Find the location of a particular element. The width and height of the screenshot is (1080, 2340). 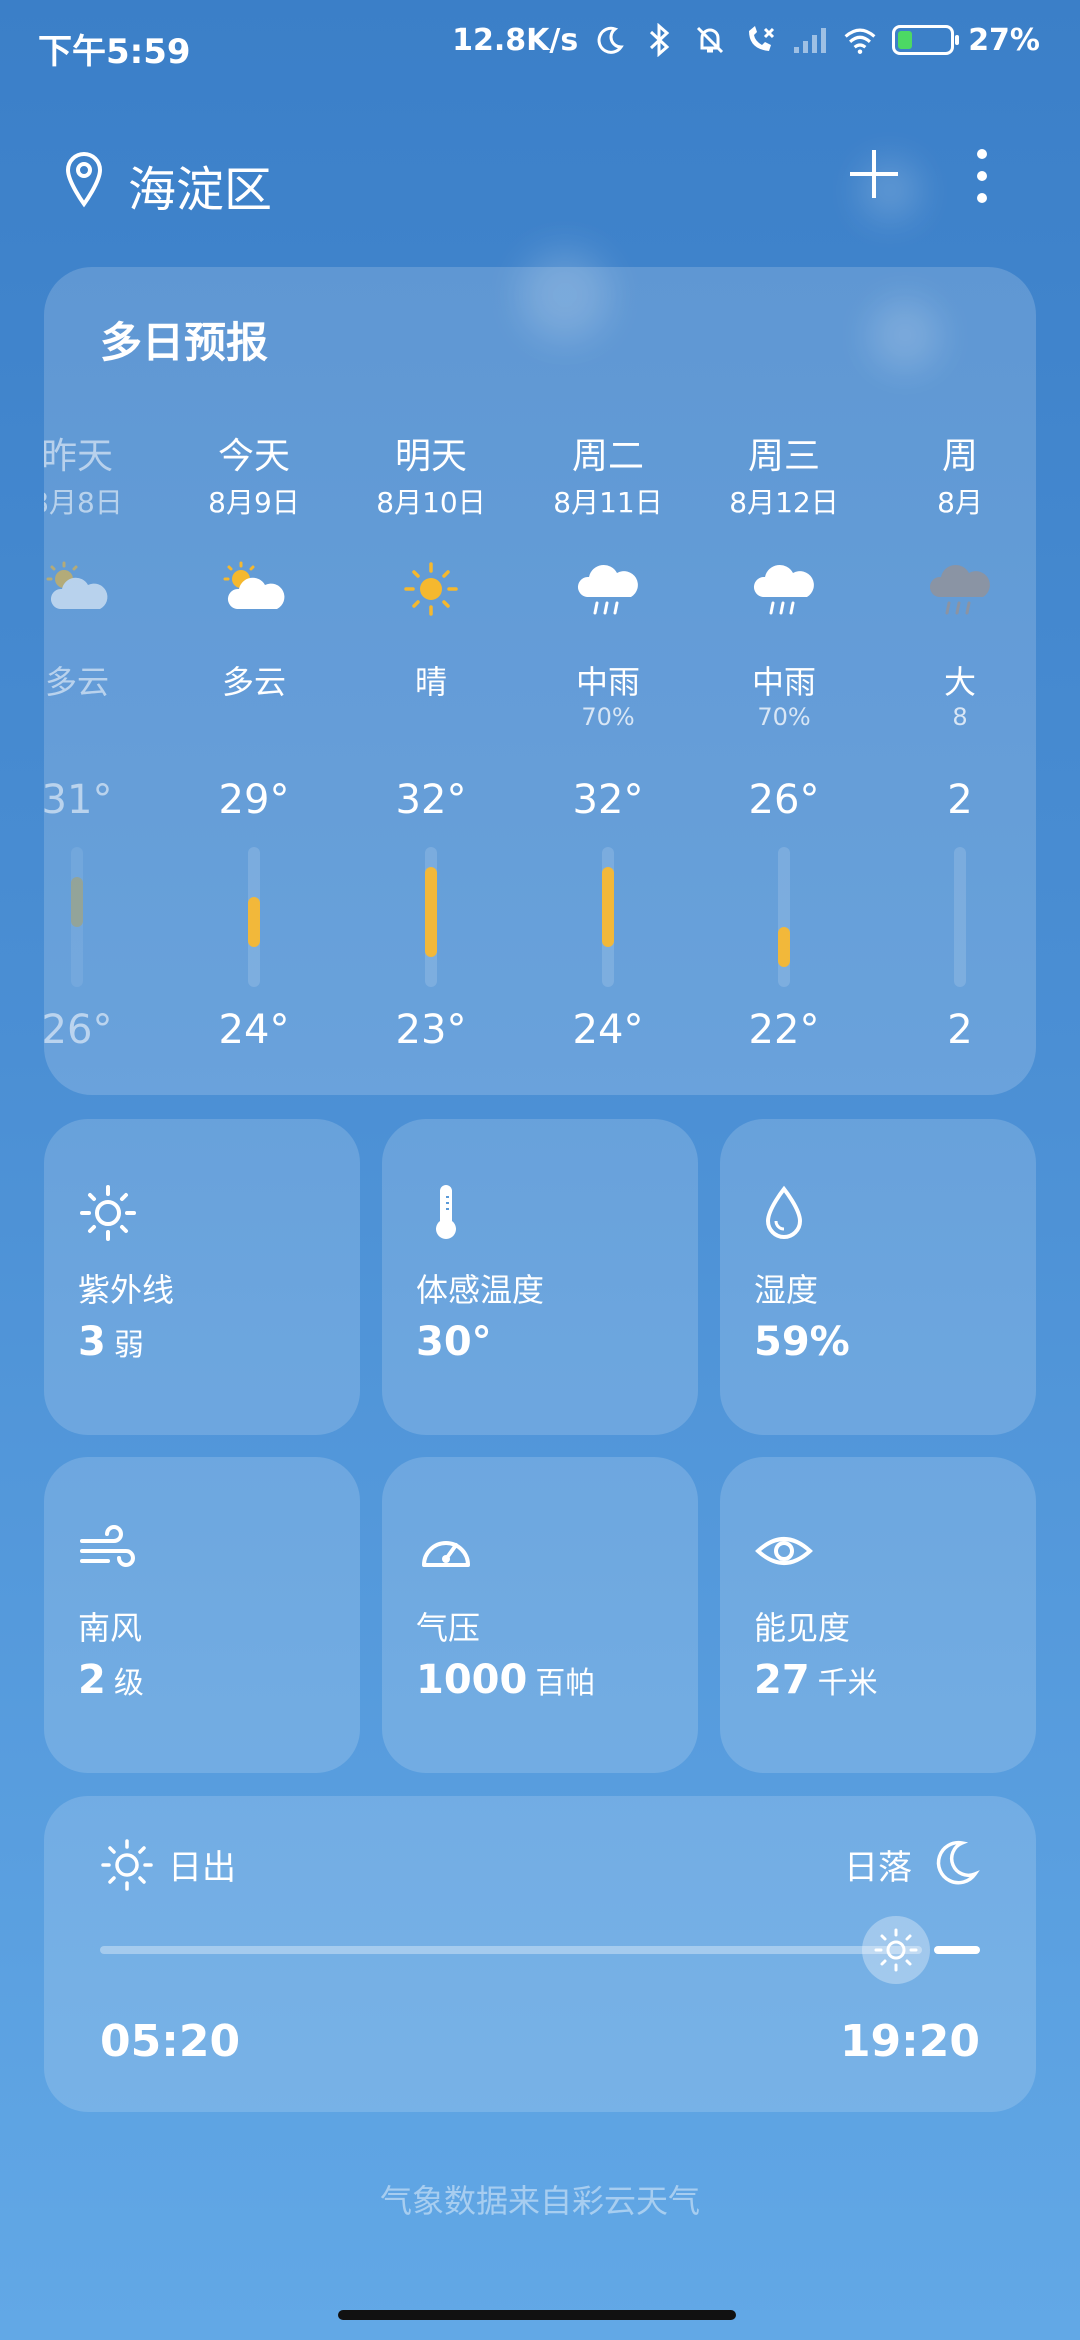

day-condition: 晴 is located at coordinates (430, 682).